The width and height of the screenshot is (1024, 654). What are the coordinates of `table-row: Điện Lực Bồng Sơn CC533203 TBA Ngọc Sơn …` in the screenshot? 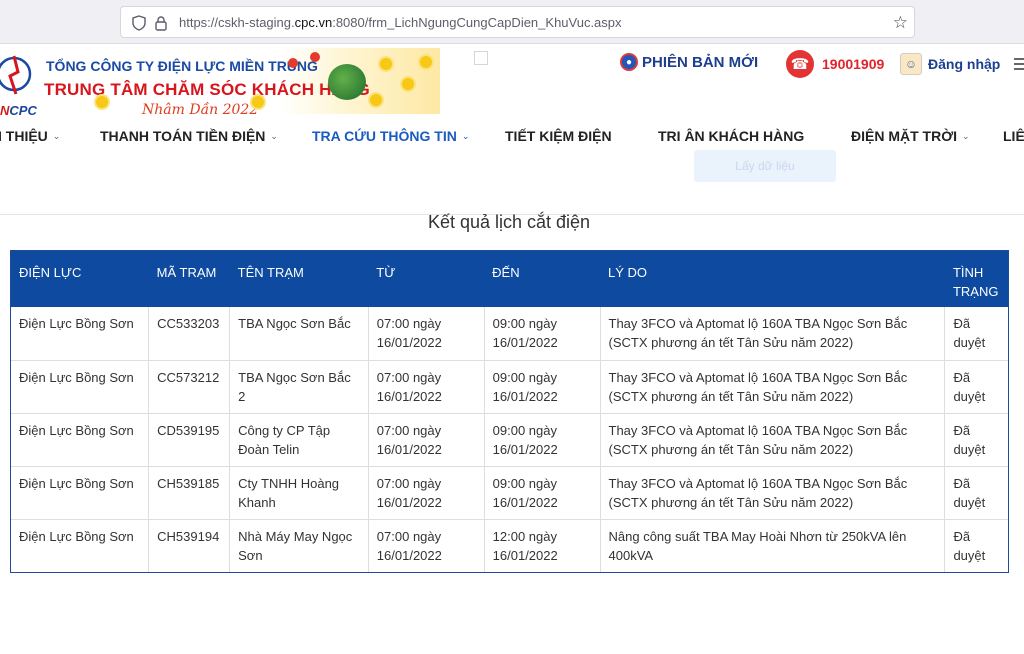 It's located at (509, 334).